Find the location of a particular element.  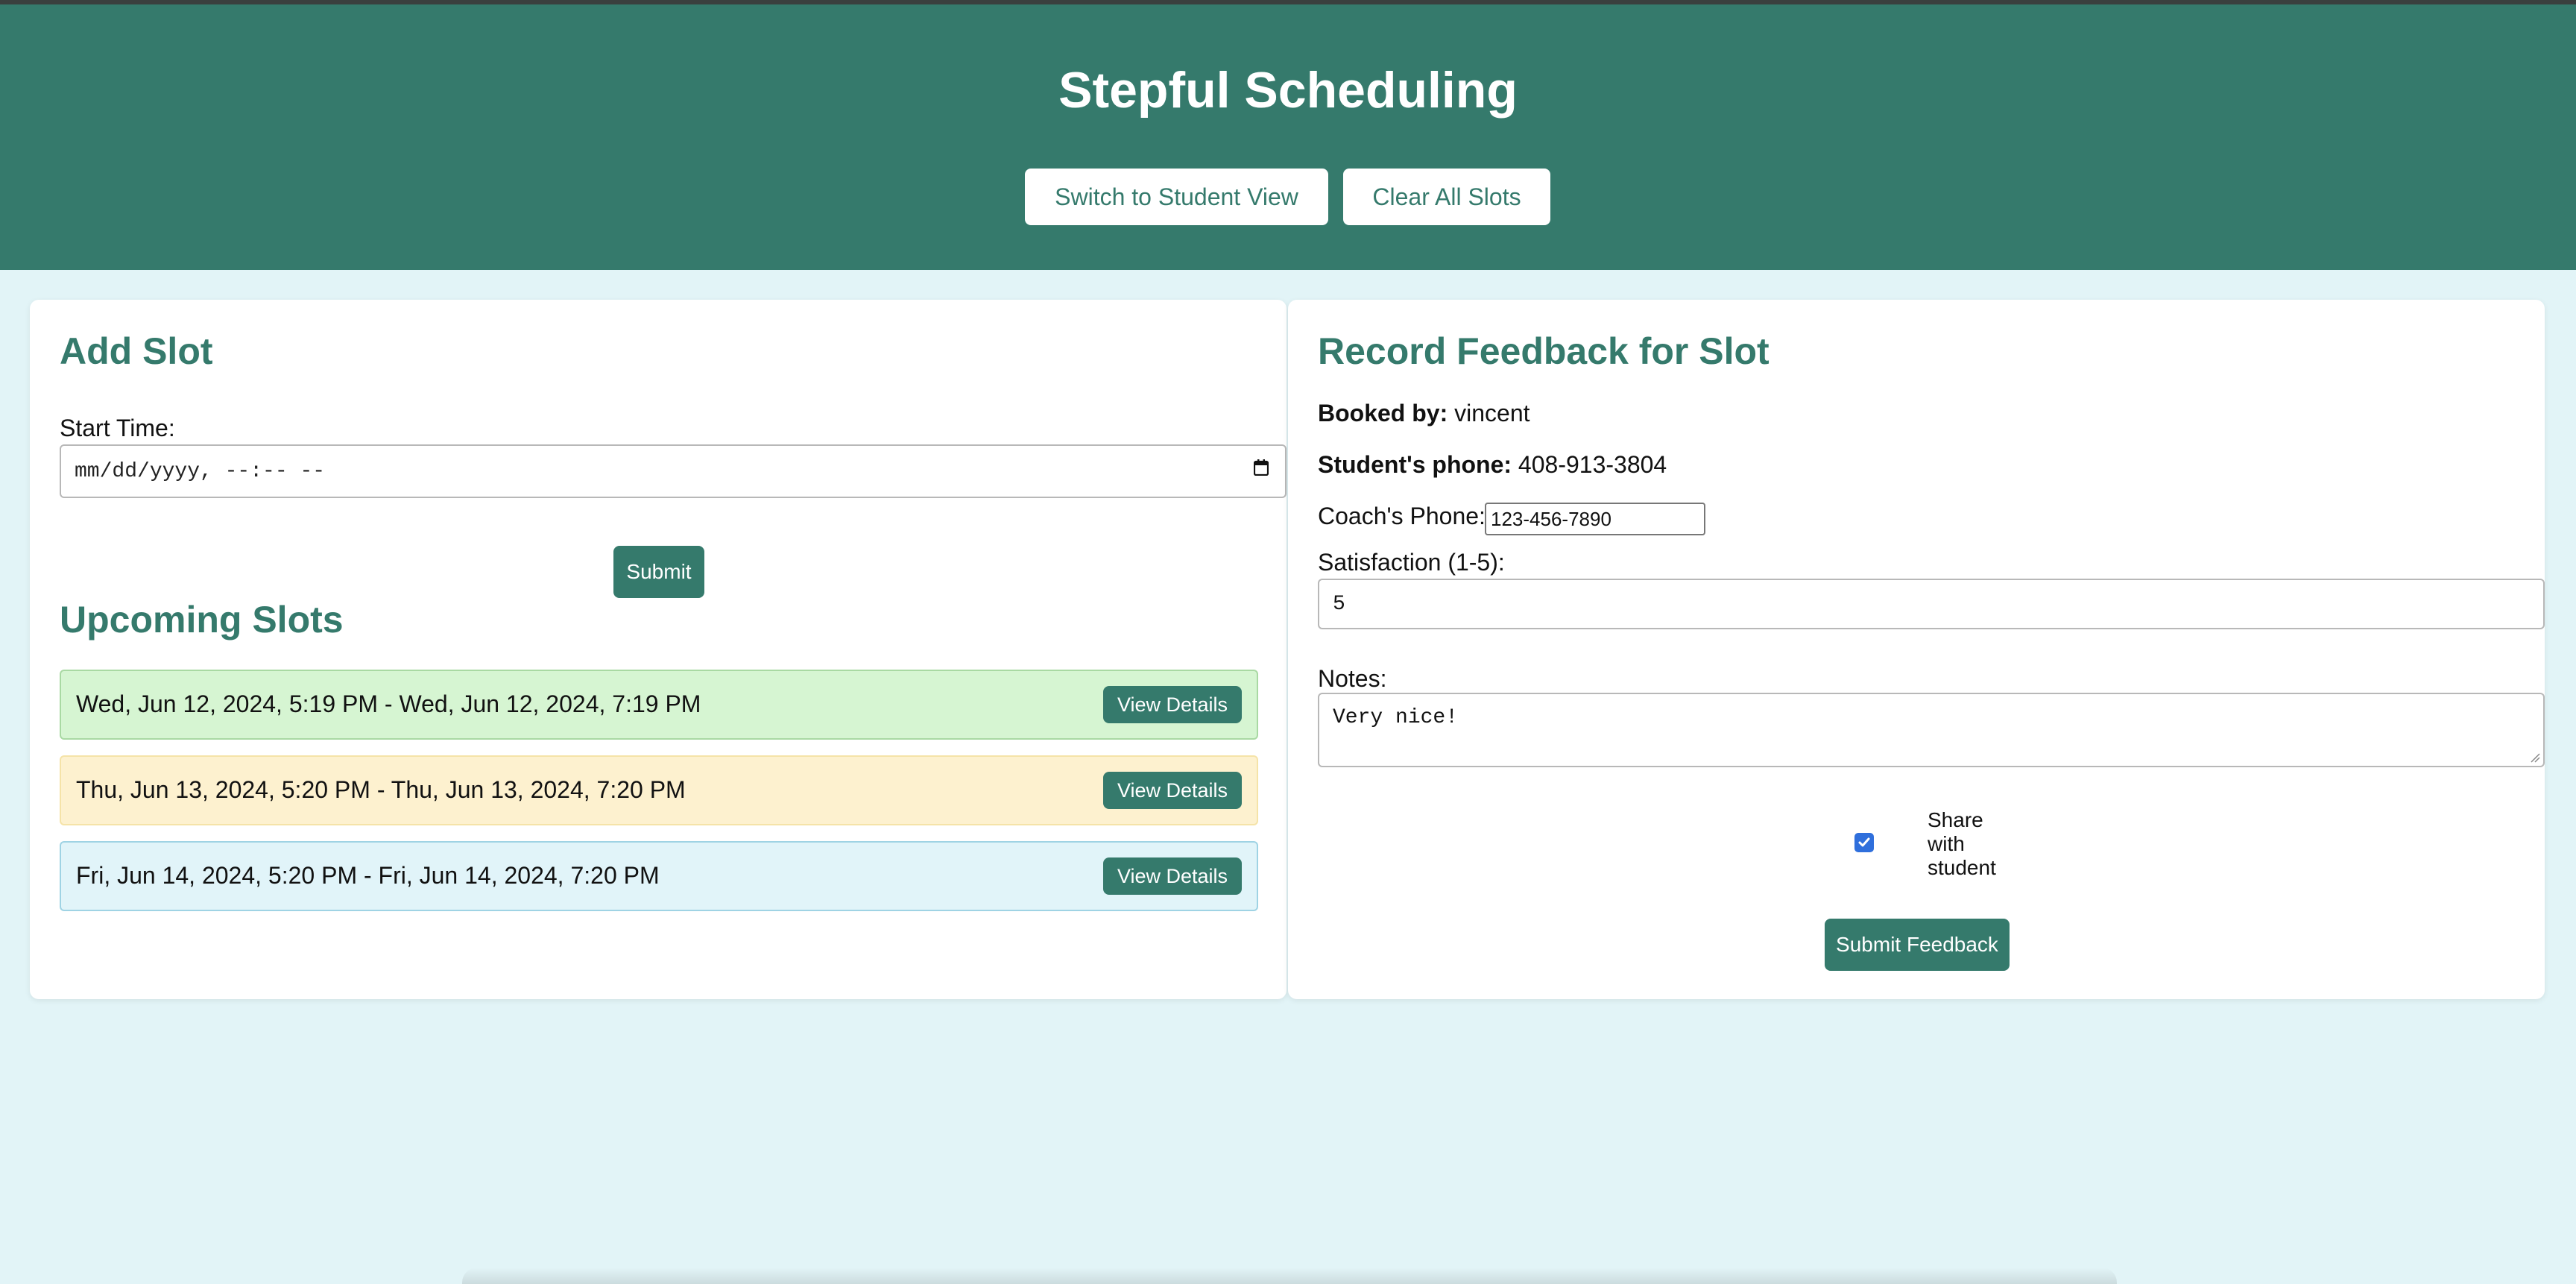

booked-by-value: vincent is located at coordinates (1492, 413).